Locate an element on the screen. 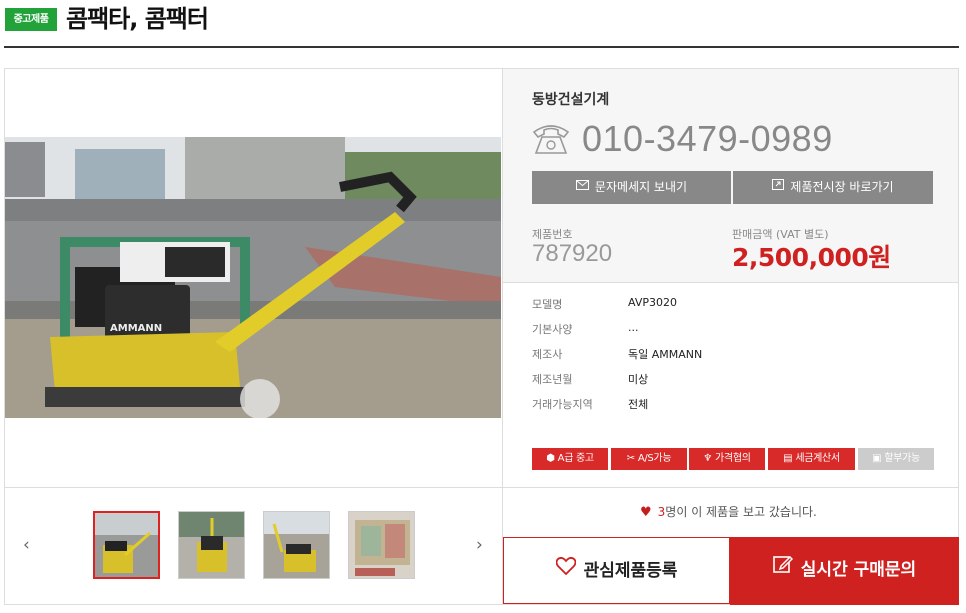 This screenshot has height=613, width=966. thumbnail-next-arrow-icon: › is located at coordinates (479, 545).